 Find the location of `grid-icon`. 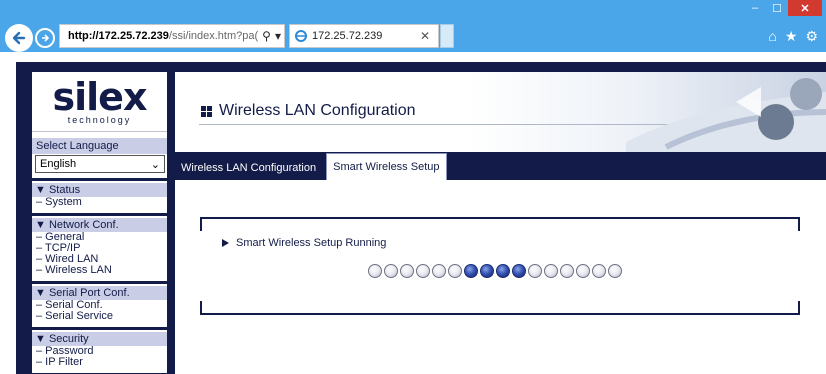

grid-icon is located at coordinates (206, 111).